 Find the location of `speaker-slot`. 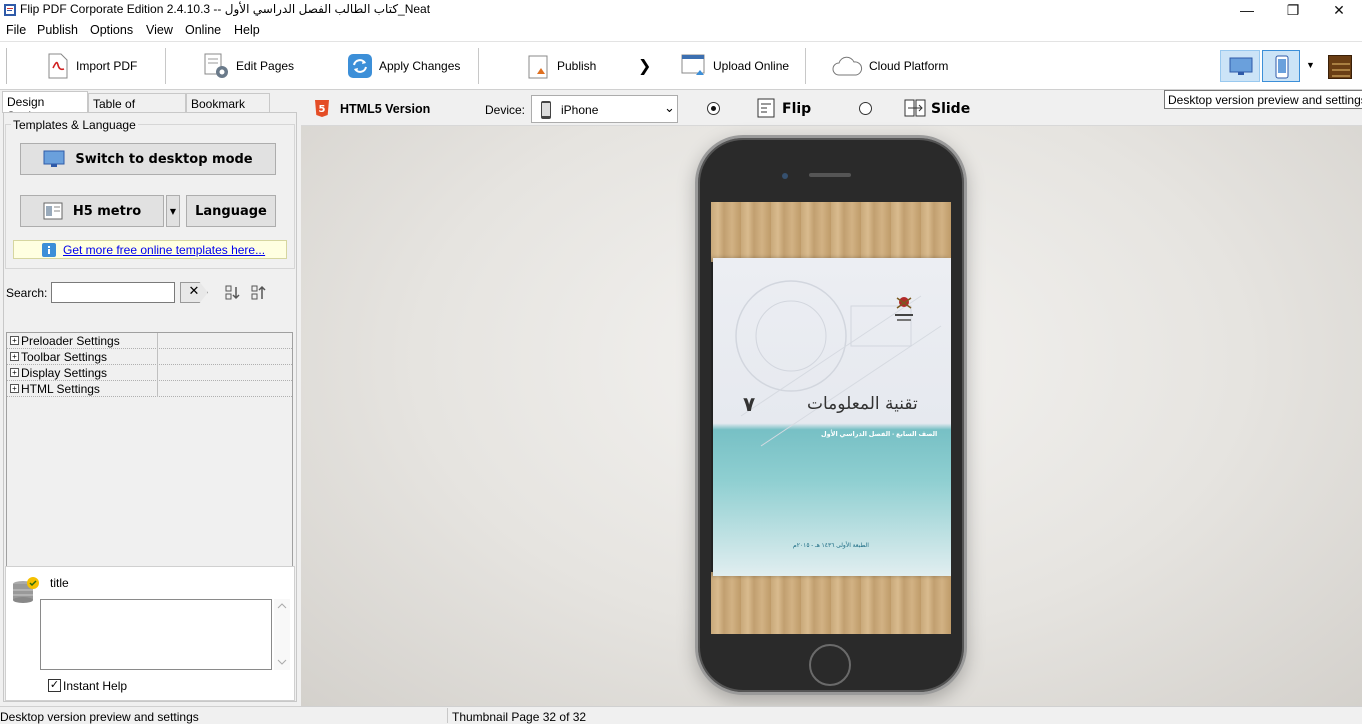

speaker-slot is located at coordinates (830, 175).